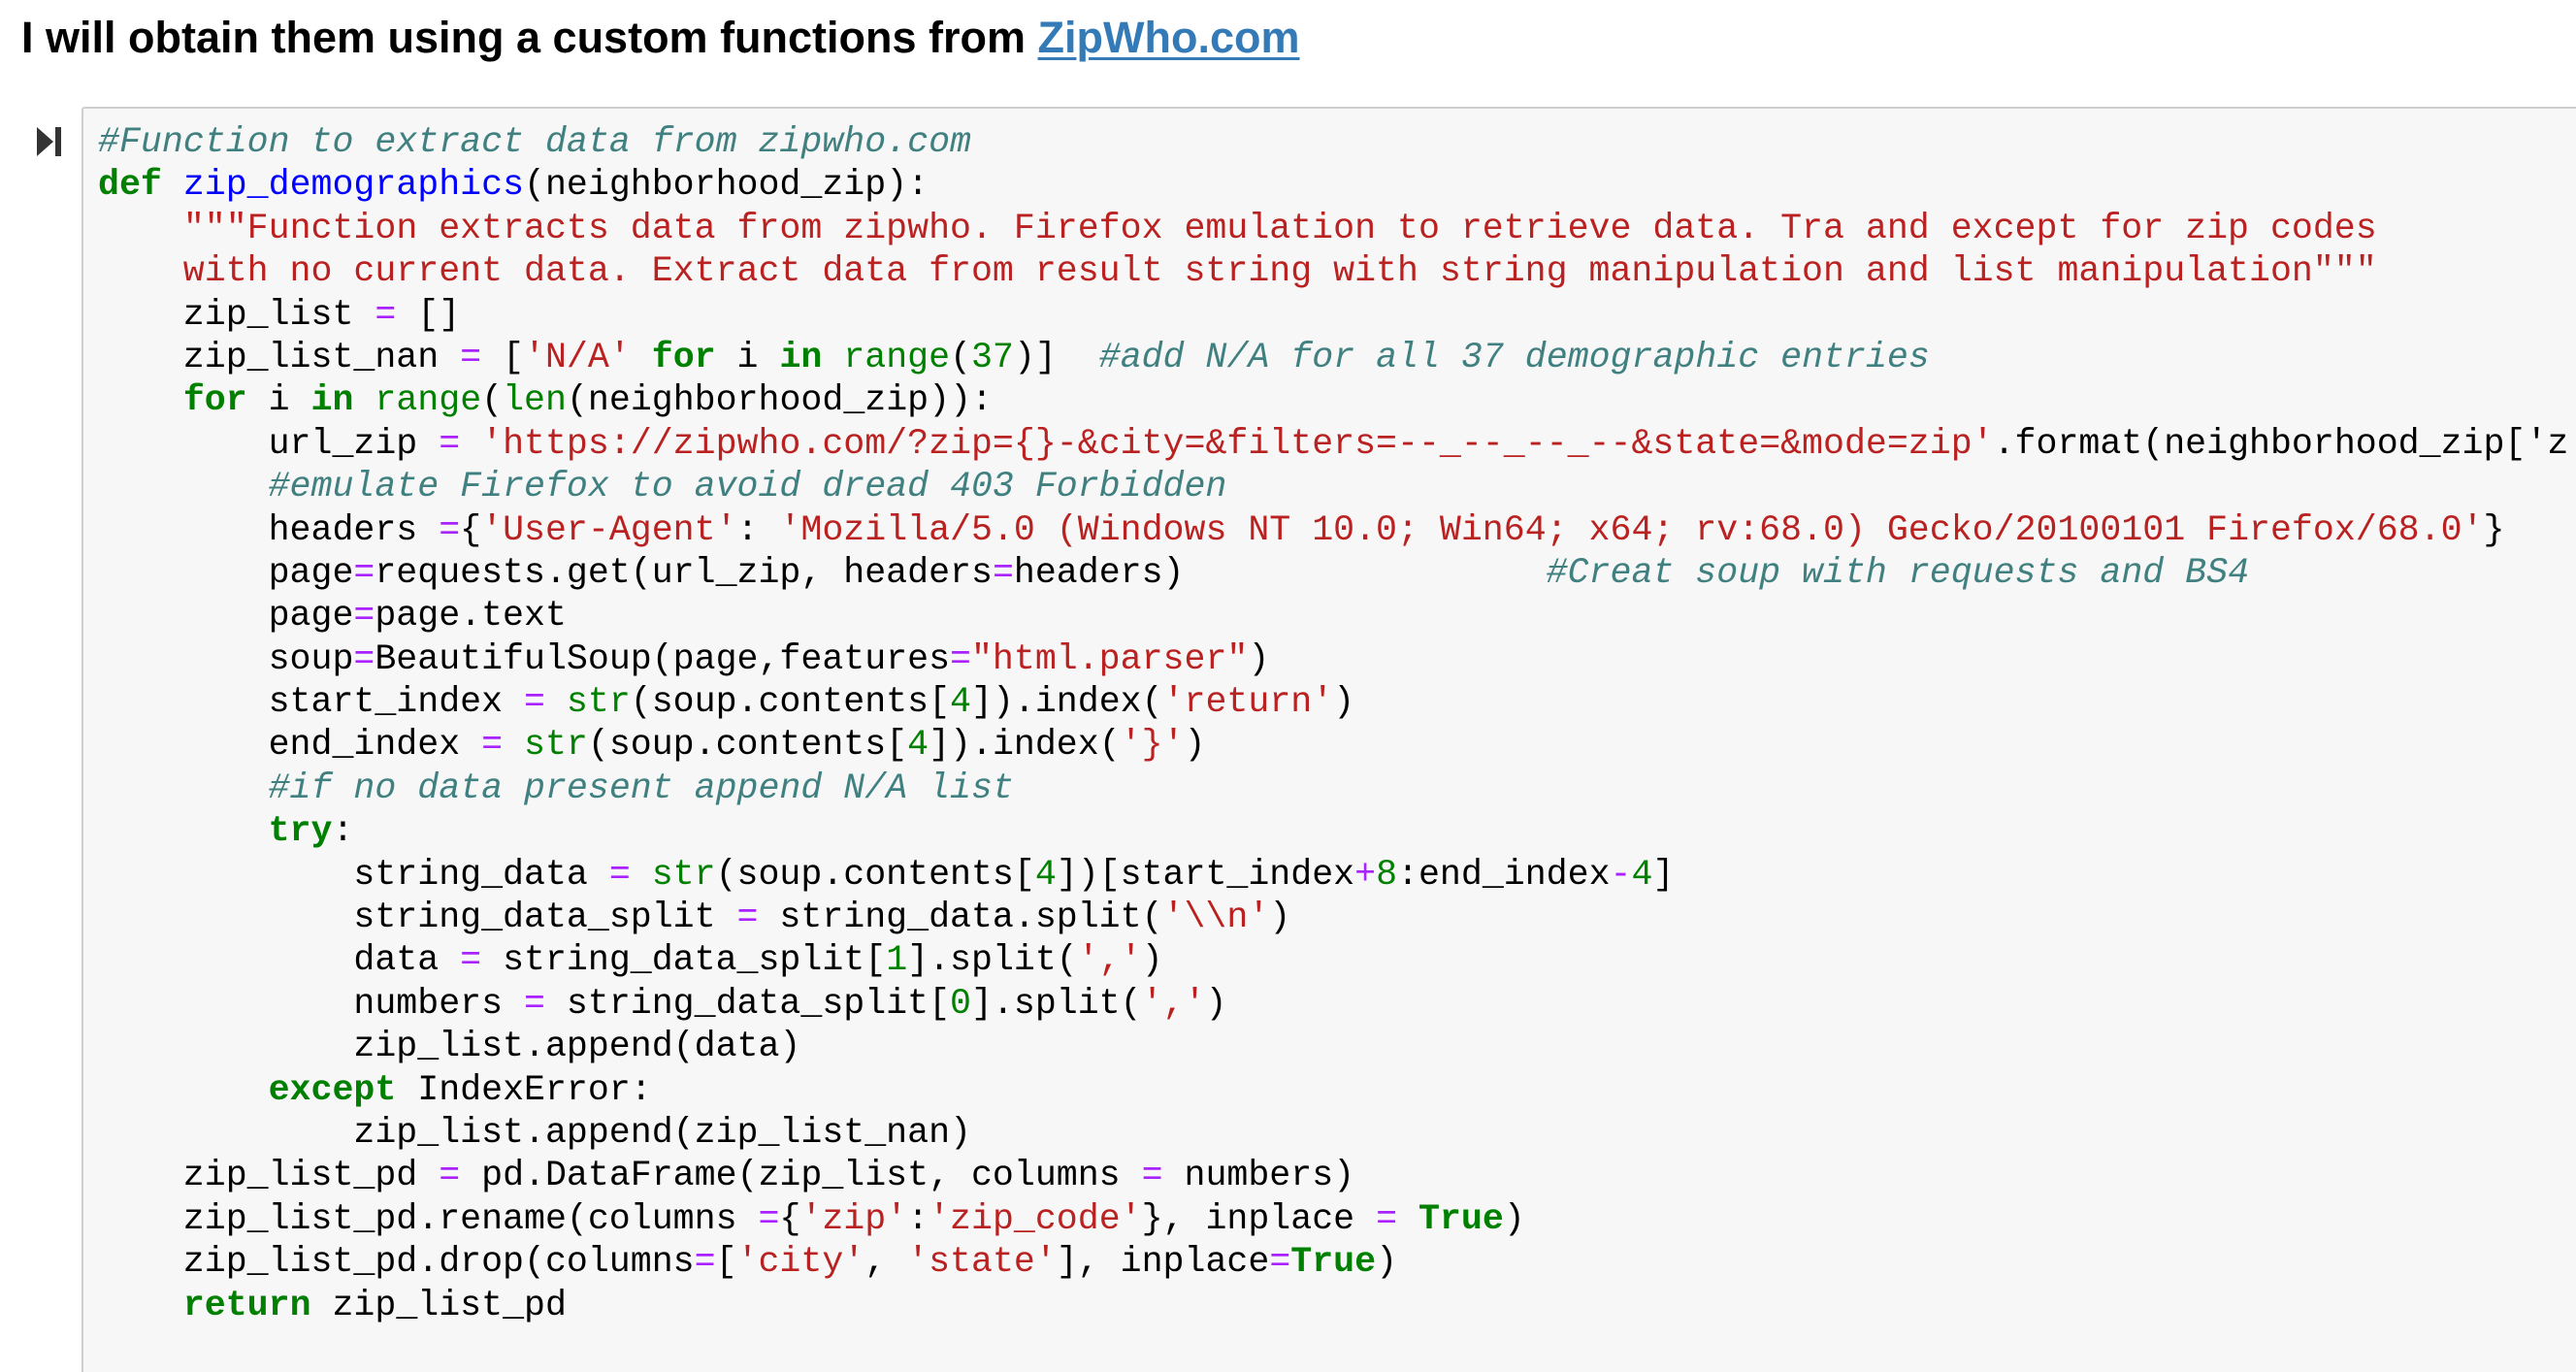  Describe the element at coordinates (1216, 918) in the screenshot. I see `code-token: '\\n'` at that location.